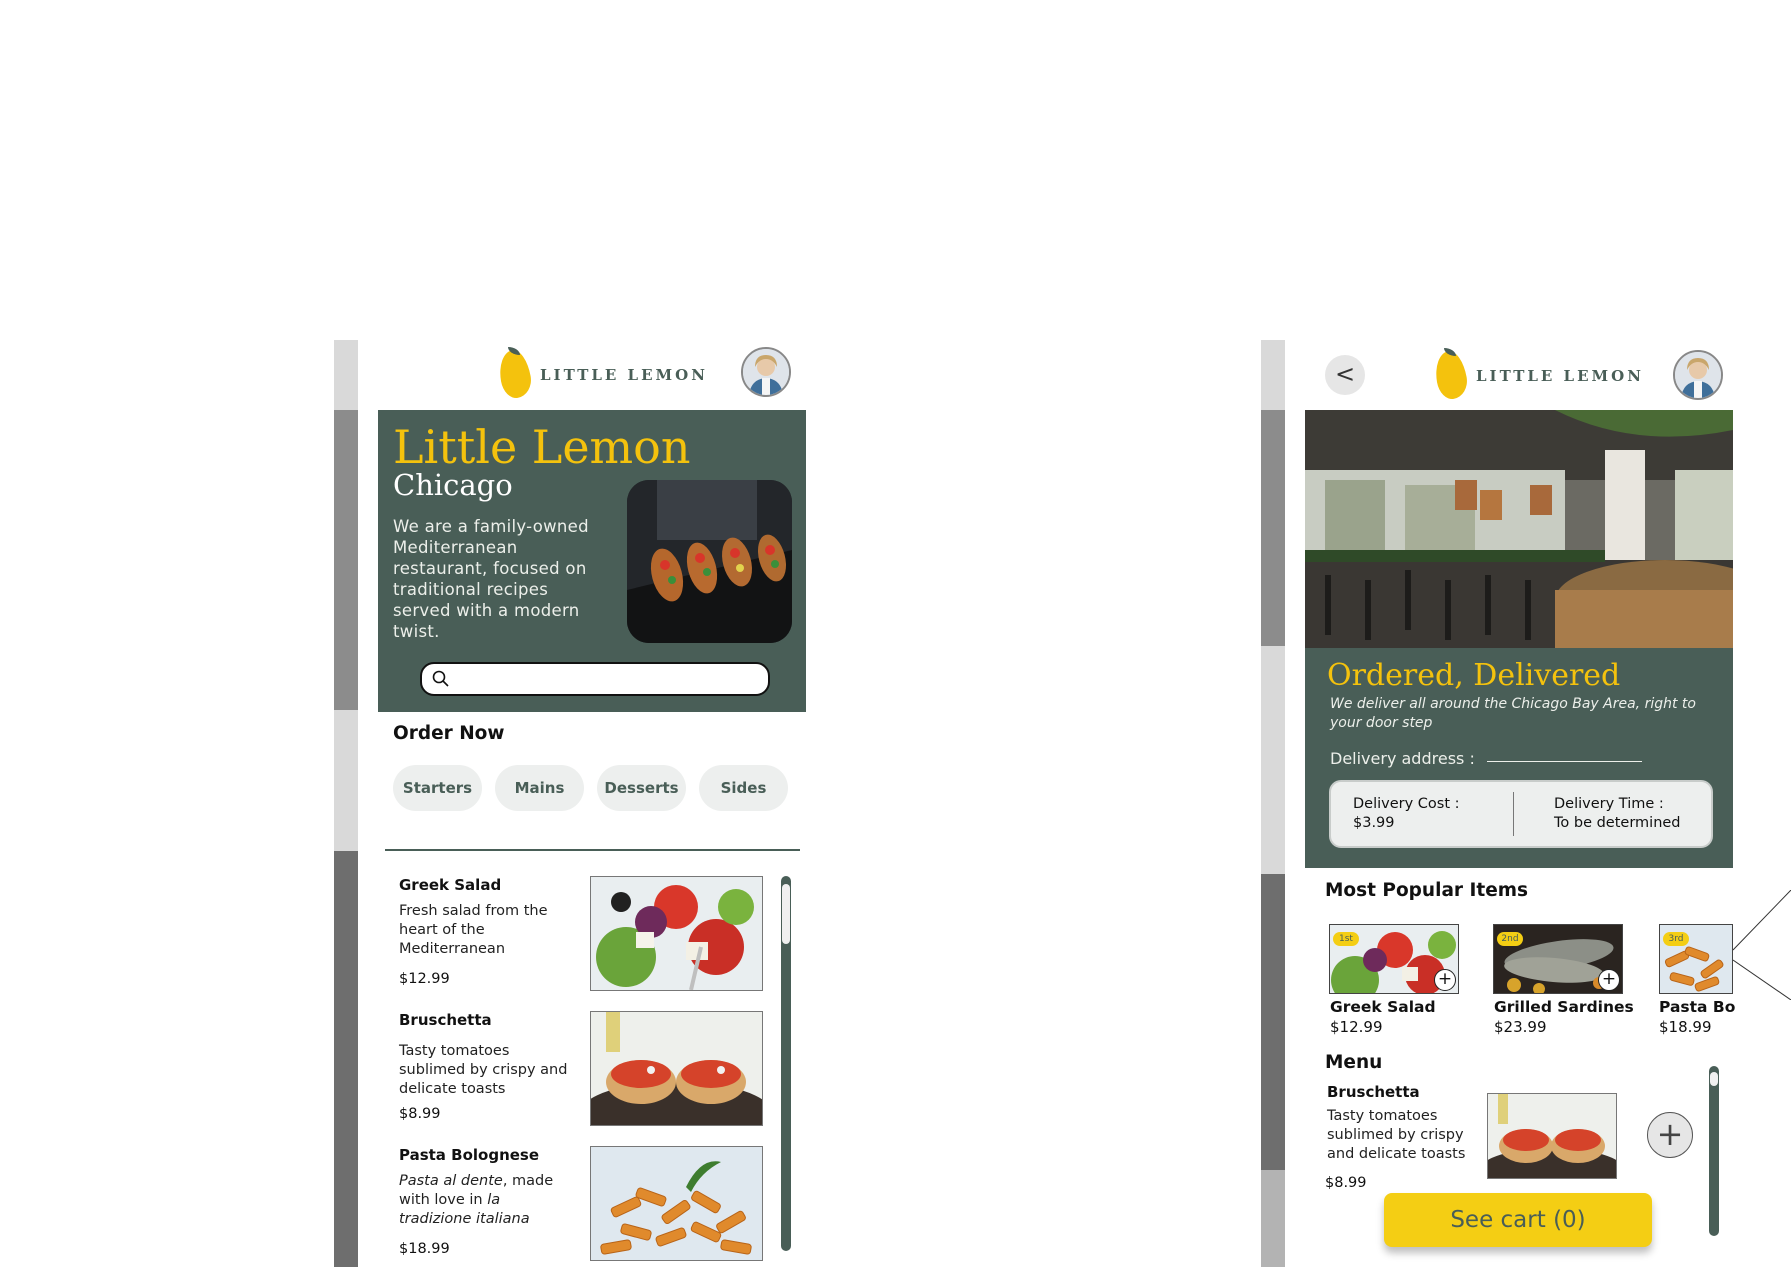 The image size is (1791, 1272). What do you see at coordinates (424, 1249) in the screenshot?
I see `item-price: $18.99` at bounding box center [424, 1249].